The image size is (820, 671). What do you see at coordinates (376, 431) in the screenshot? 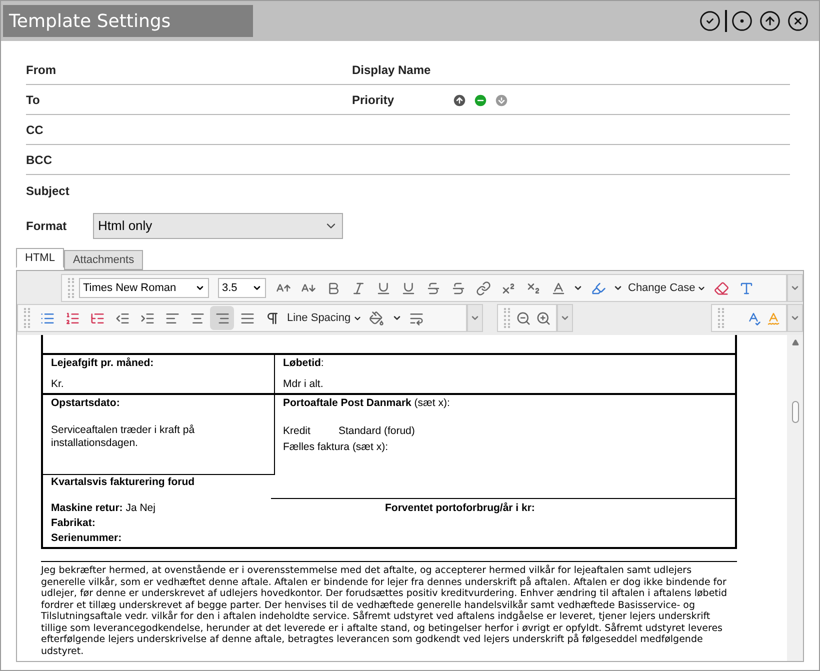
I see `form-text: Standard (forud)` at bounding box center [376, 431].